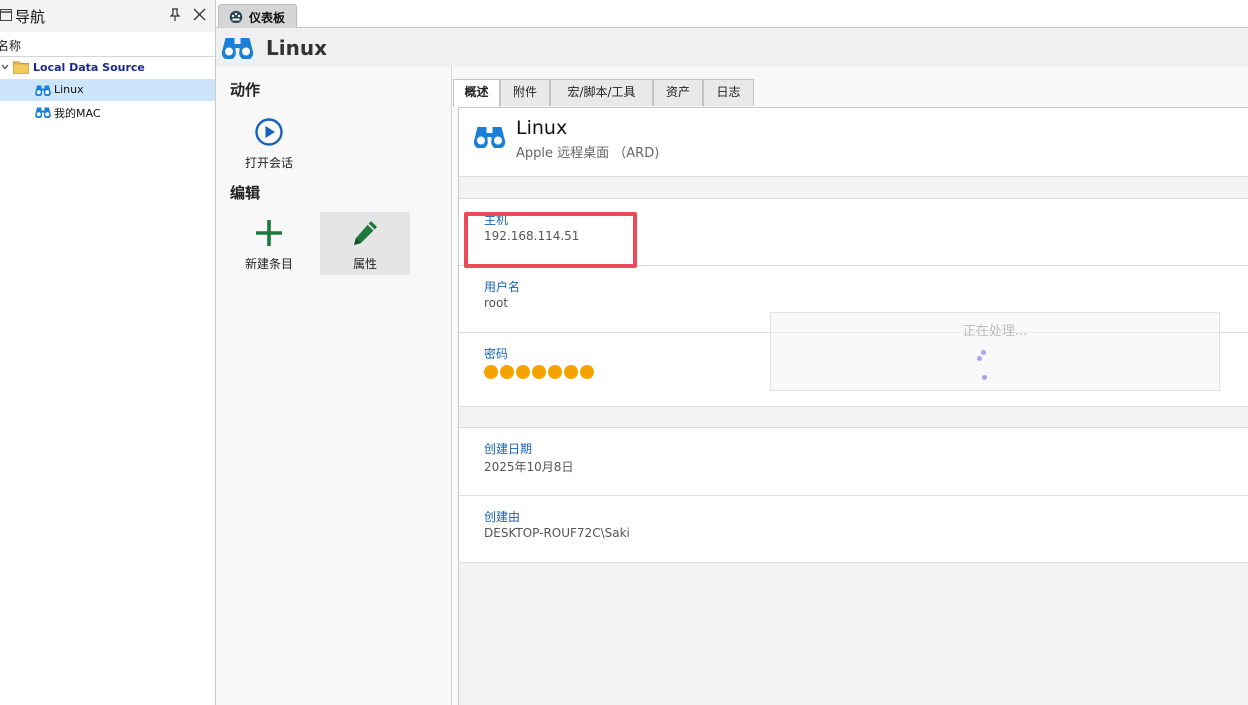 This screenshot has width=1248, height=705. What do you see at coordinates (107, 45) in the screenshot?
I see `column-header-name: 名称` at bounding box center [107, 45].